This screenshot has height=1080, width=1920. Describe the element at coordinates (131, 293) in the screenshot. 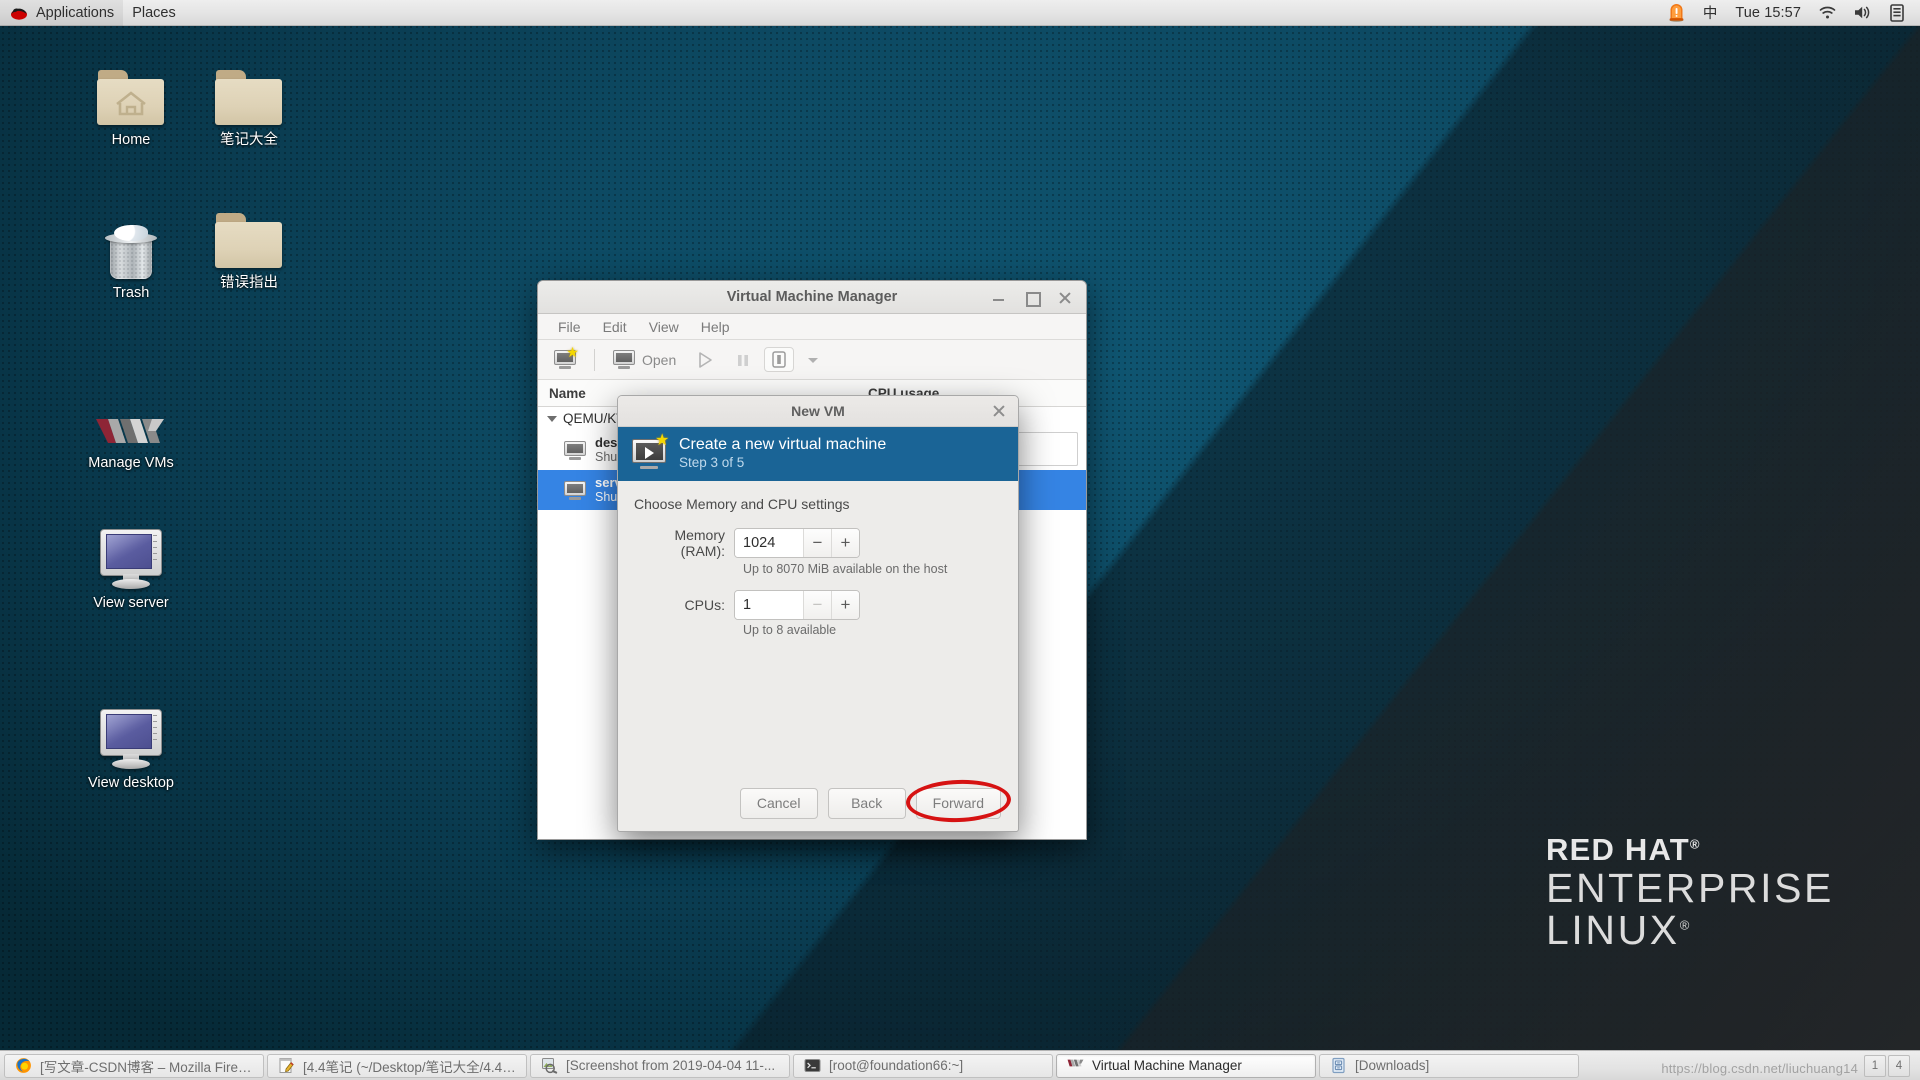

I see `desktop-icon-label: Trash` at that location.